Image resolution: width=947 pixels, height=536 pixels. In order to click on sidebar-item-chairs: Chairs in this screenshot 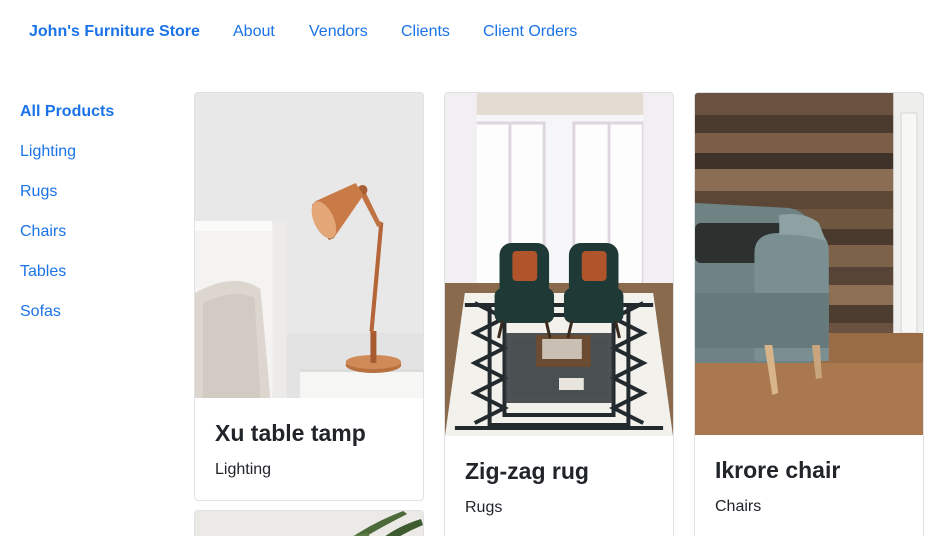, I will do `click(95, 242)`.